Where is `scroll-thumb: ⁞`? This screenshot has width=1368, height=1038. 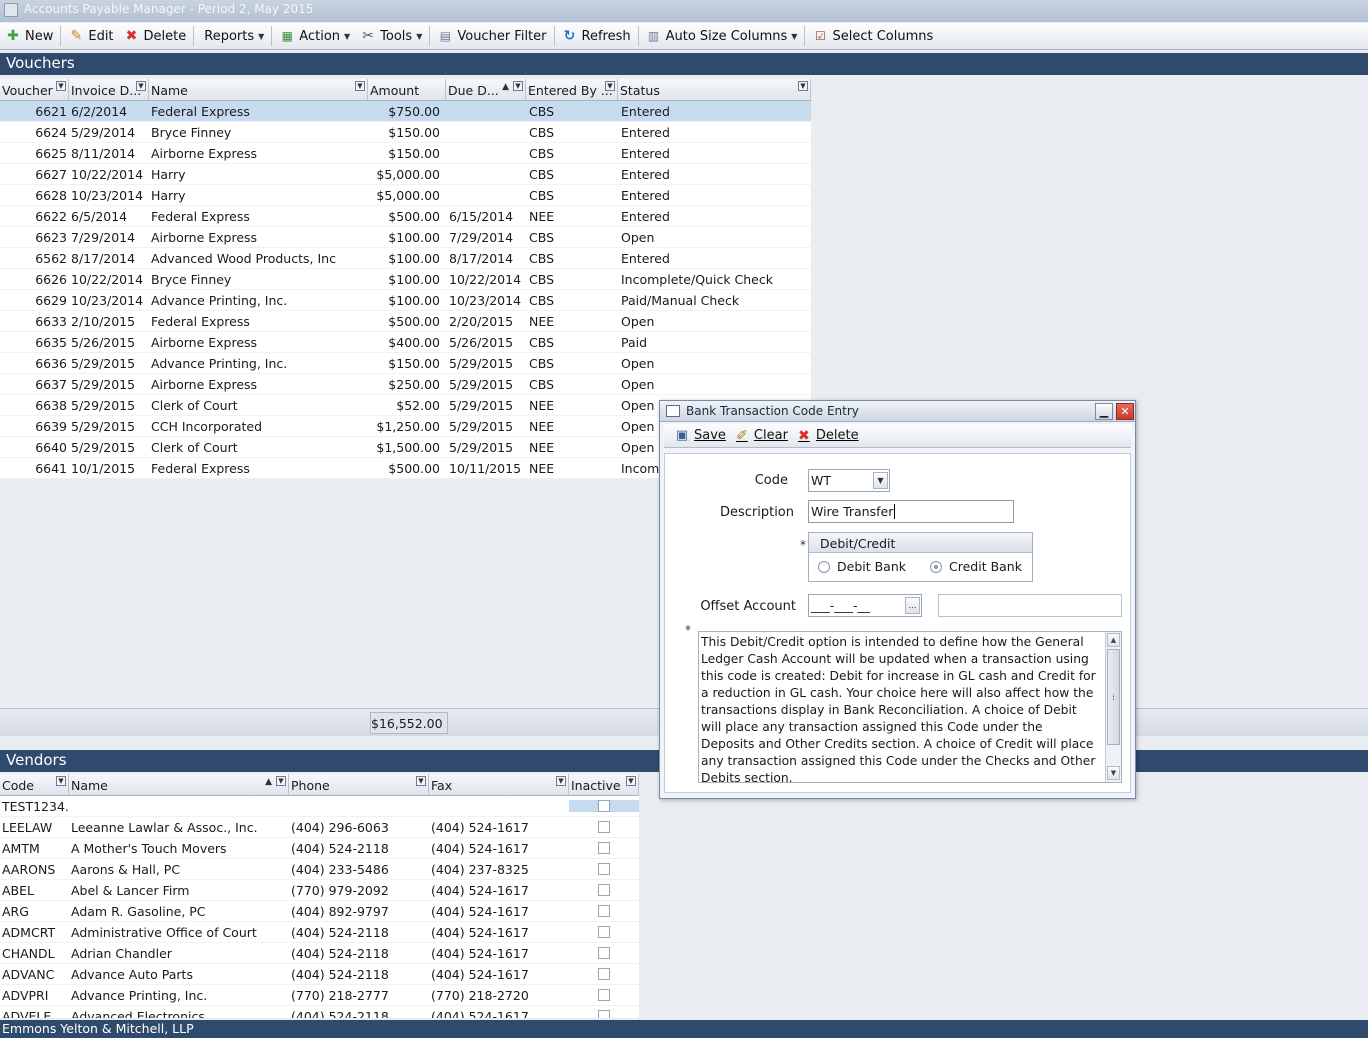 scroll-thumb: ⁞ is located at coordinates (1113, 697).